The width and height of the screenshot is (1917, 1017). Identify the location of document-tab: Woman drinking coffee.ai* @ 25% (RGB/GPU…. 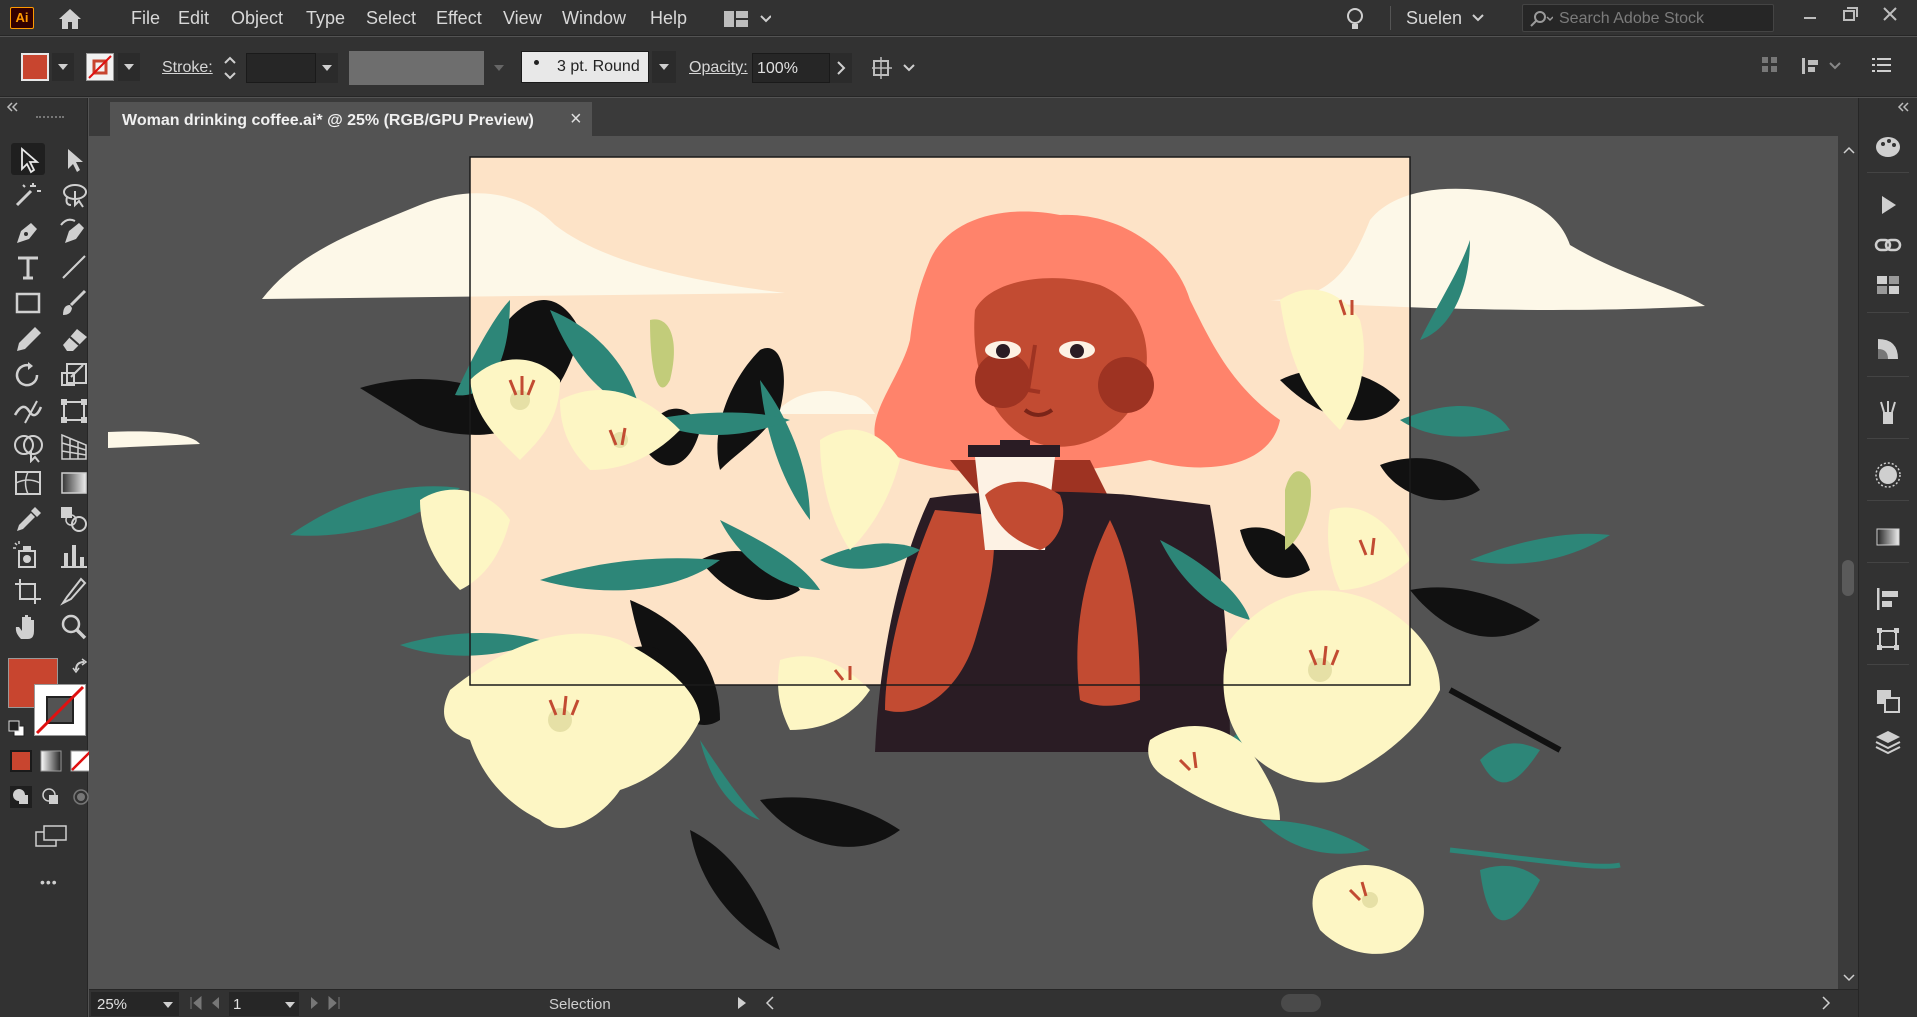
(351, 119).